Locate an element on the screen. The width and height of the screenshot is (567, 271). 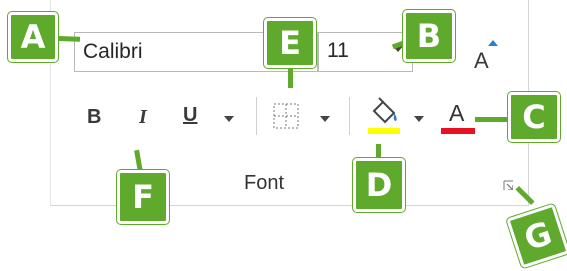
font-size-value: 11 is located at coordinates (338, 50).